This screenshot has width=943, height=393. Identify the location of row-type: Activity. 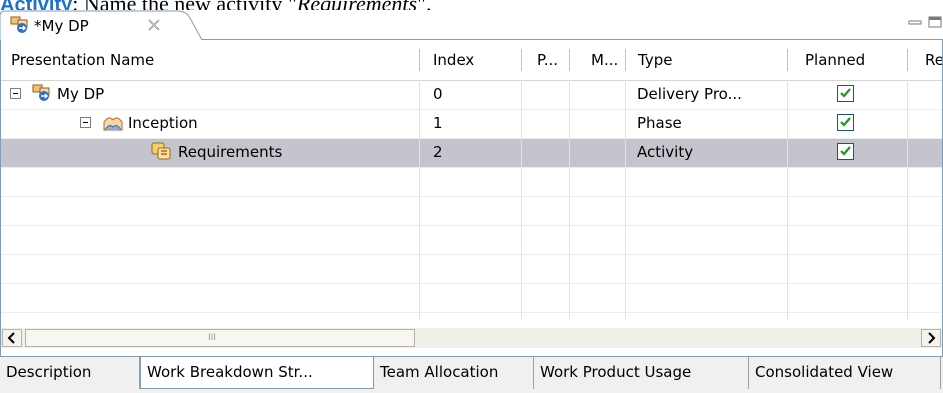
(665, 152).